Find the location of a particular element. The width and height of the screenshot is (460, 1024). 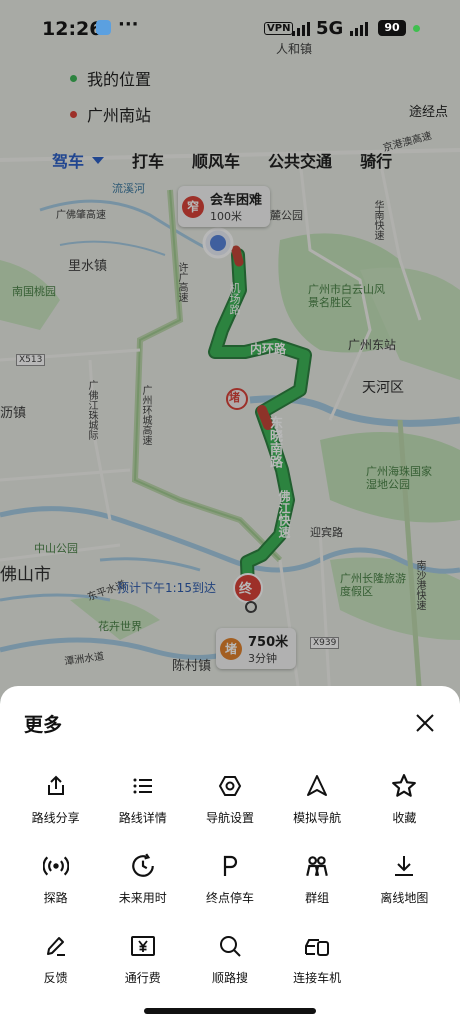

map-label: 华南快速 is located at coordinates (377, 220).